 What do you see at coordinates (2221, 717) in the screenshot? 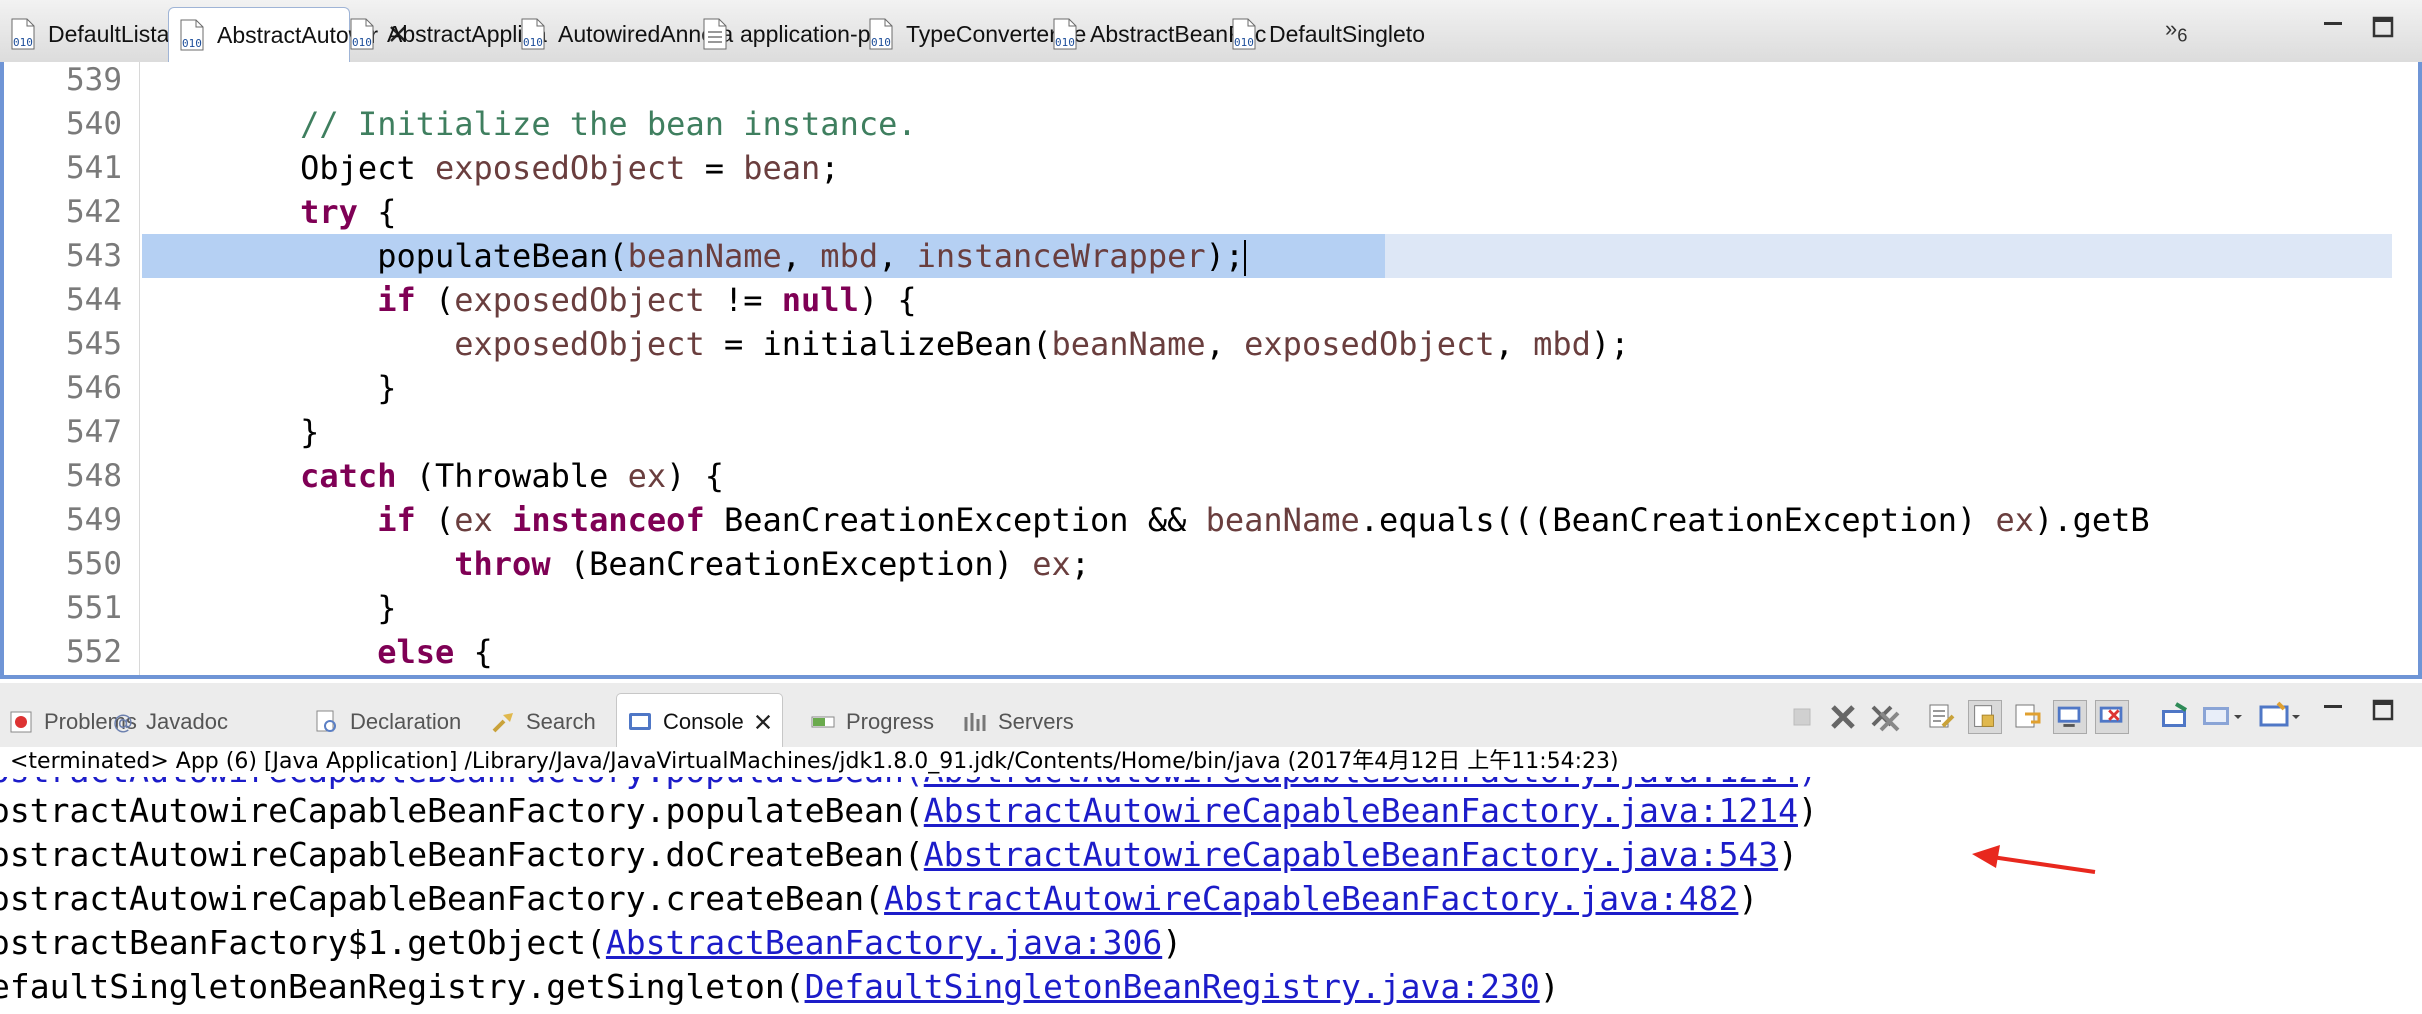
I see `display-selected-console-icon` at bounding box center [2221, 717].